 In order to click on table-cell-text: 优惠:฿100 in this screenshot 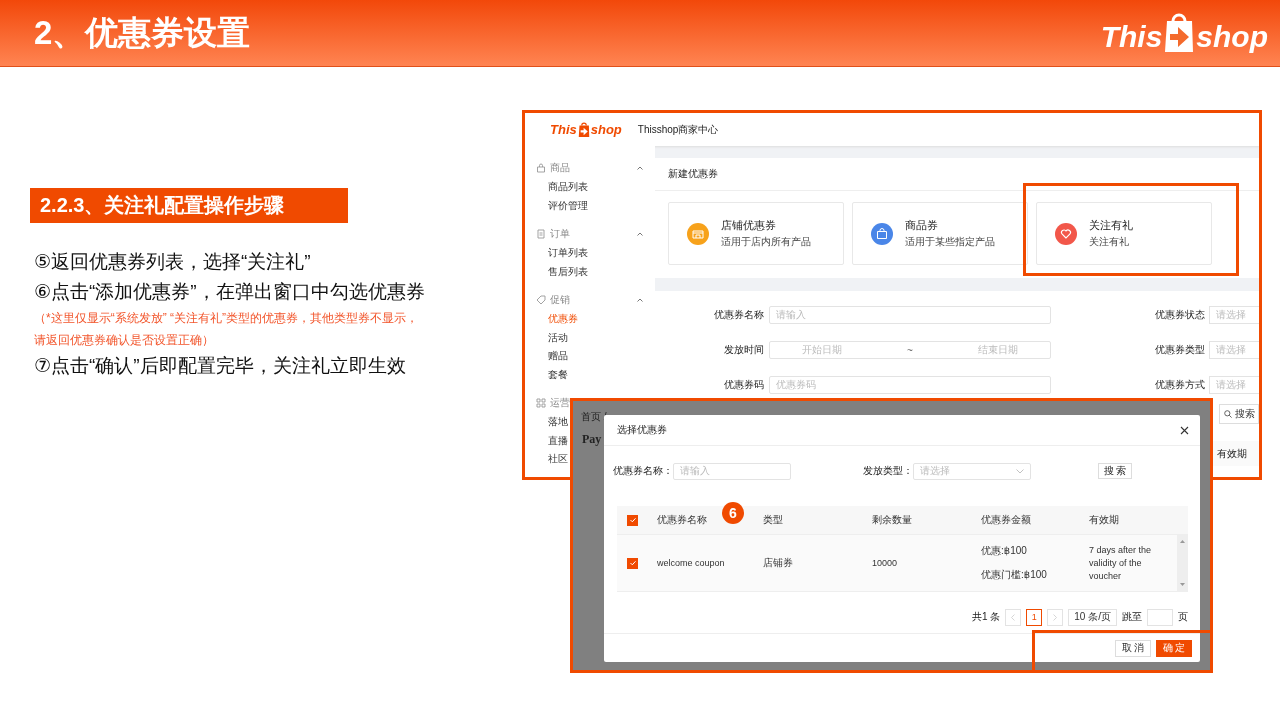, I will do `click(1004, 551)`.